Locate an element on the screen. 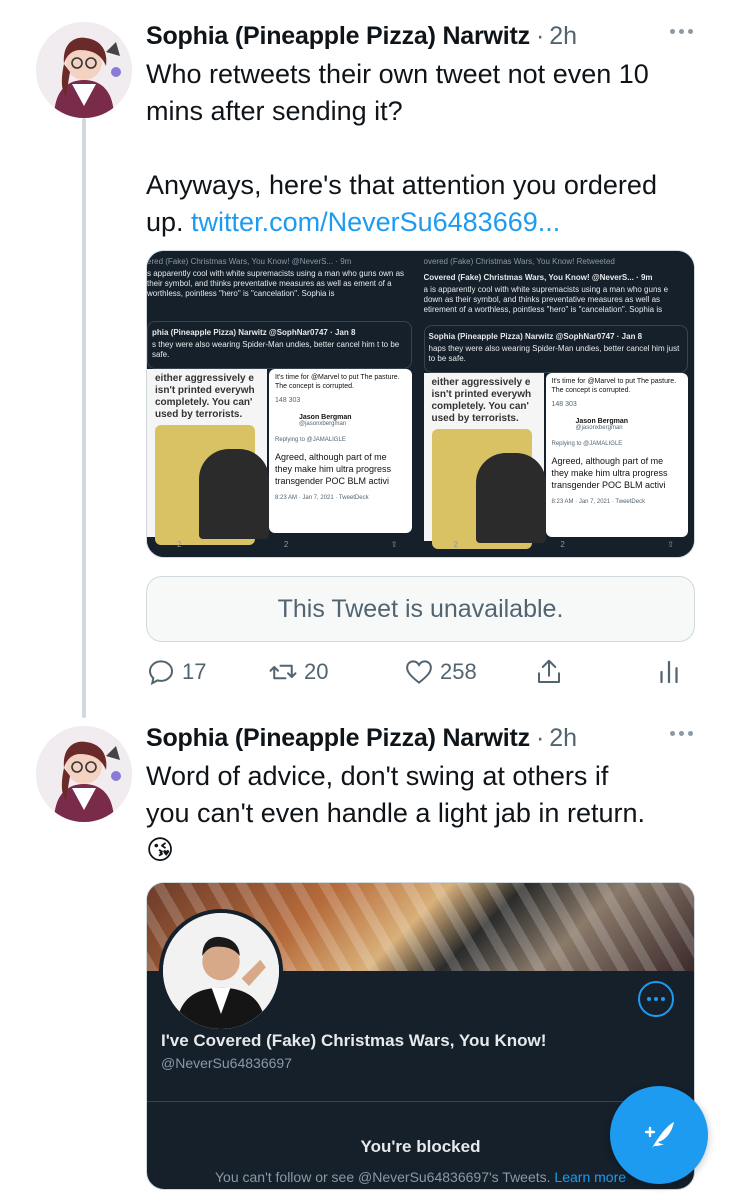 Image resolution: width=730 pixels, height=1200 pixels. share-icon is located at coordinates (549, 671).